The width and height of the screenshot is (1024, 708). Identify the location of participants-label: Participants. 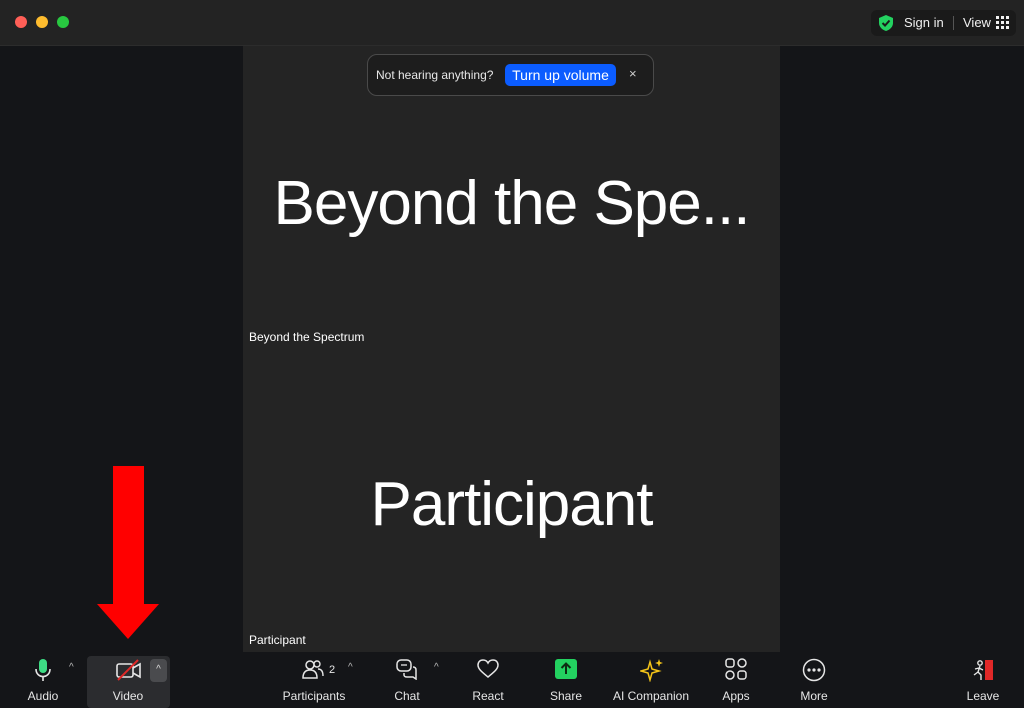
(314, 696).